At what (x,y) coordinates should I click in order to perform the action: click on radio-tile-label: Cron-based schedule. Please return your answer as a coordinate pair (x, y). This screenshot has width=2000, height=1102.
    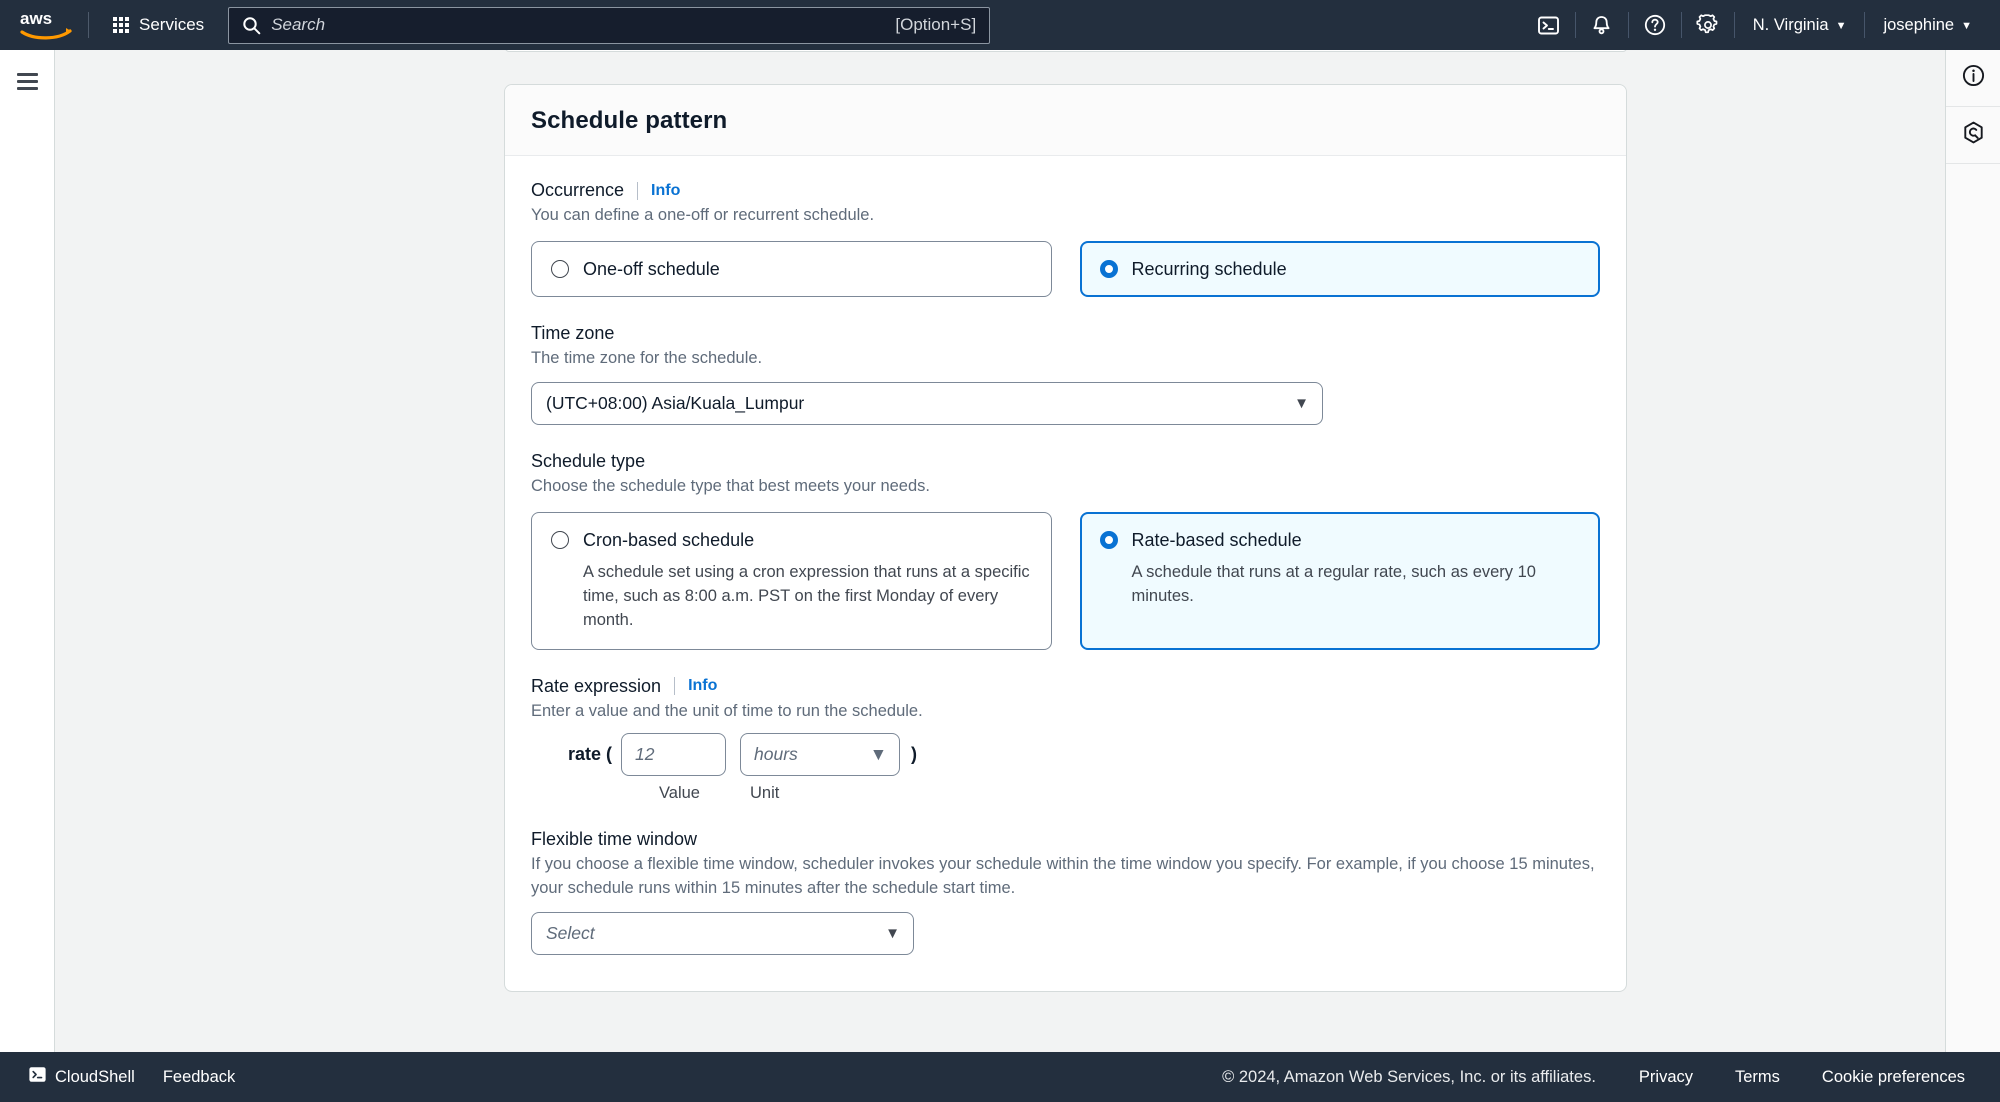
    Looking at the image, I should click on (669, 540).